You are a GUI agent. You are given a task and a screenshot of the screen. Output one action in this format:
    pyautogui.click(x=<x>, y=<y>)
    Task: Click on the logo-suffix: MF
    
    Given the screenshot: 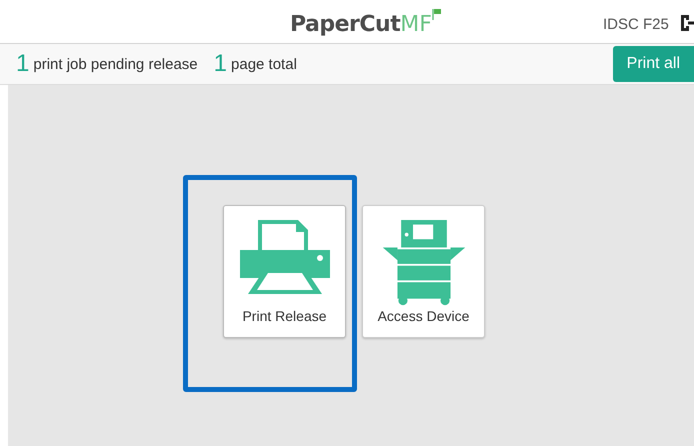 What is the action you would take?
    pyautogui.click(x=416, y=25)
    